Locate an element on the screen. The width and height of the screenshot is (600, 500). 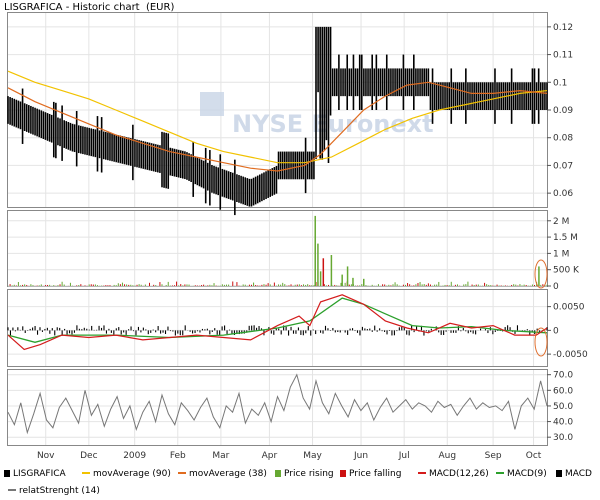
x-tick-label: May is located at coordinates (312, 456).